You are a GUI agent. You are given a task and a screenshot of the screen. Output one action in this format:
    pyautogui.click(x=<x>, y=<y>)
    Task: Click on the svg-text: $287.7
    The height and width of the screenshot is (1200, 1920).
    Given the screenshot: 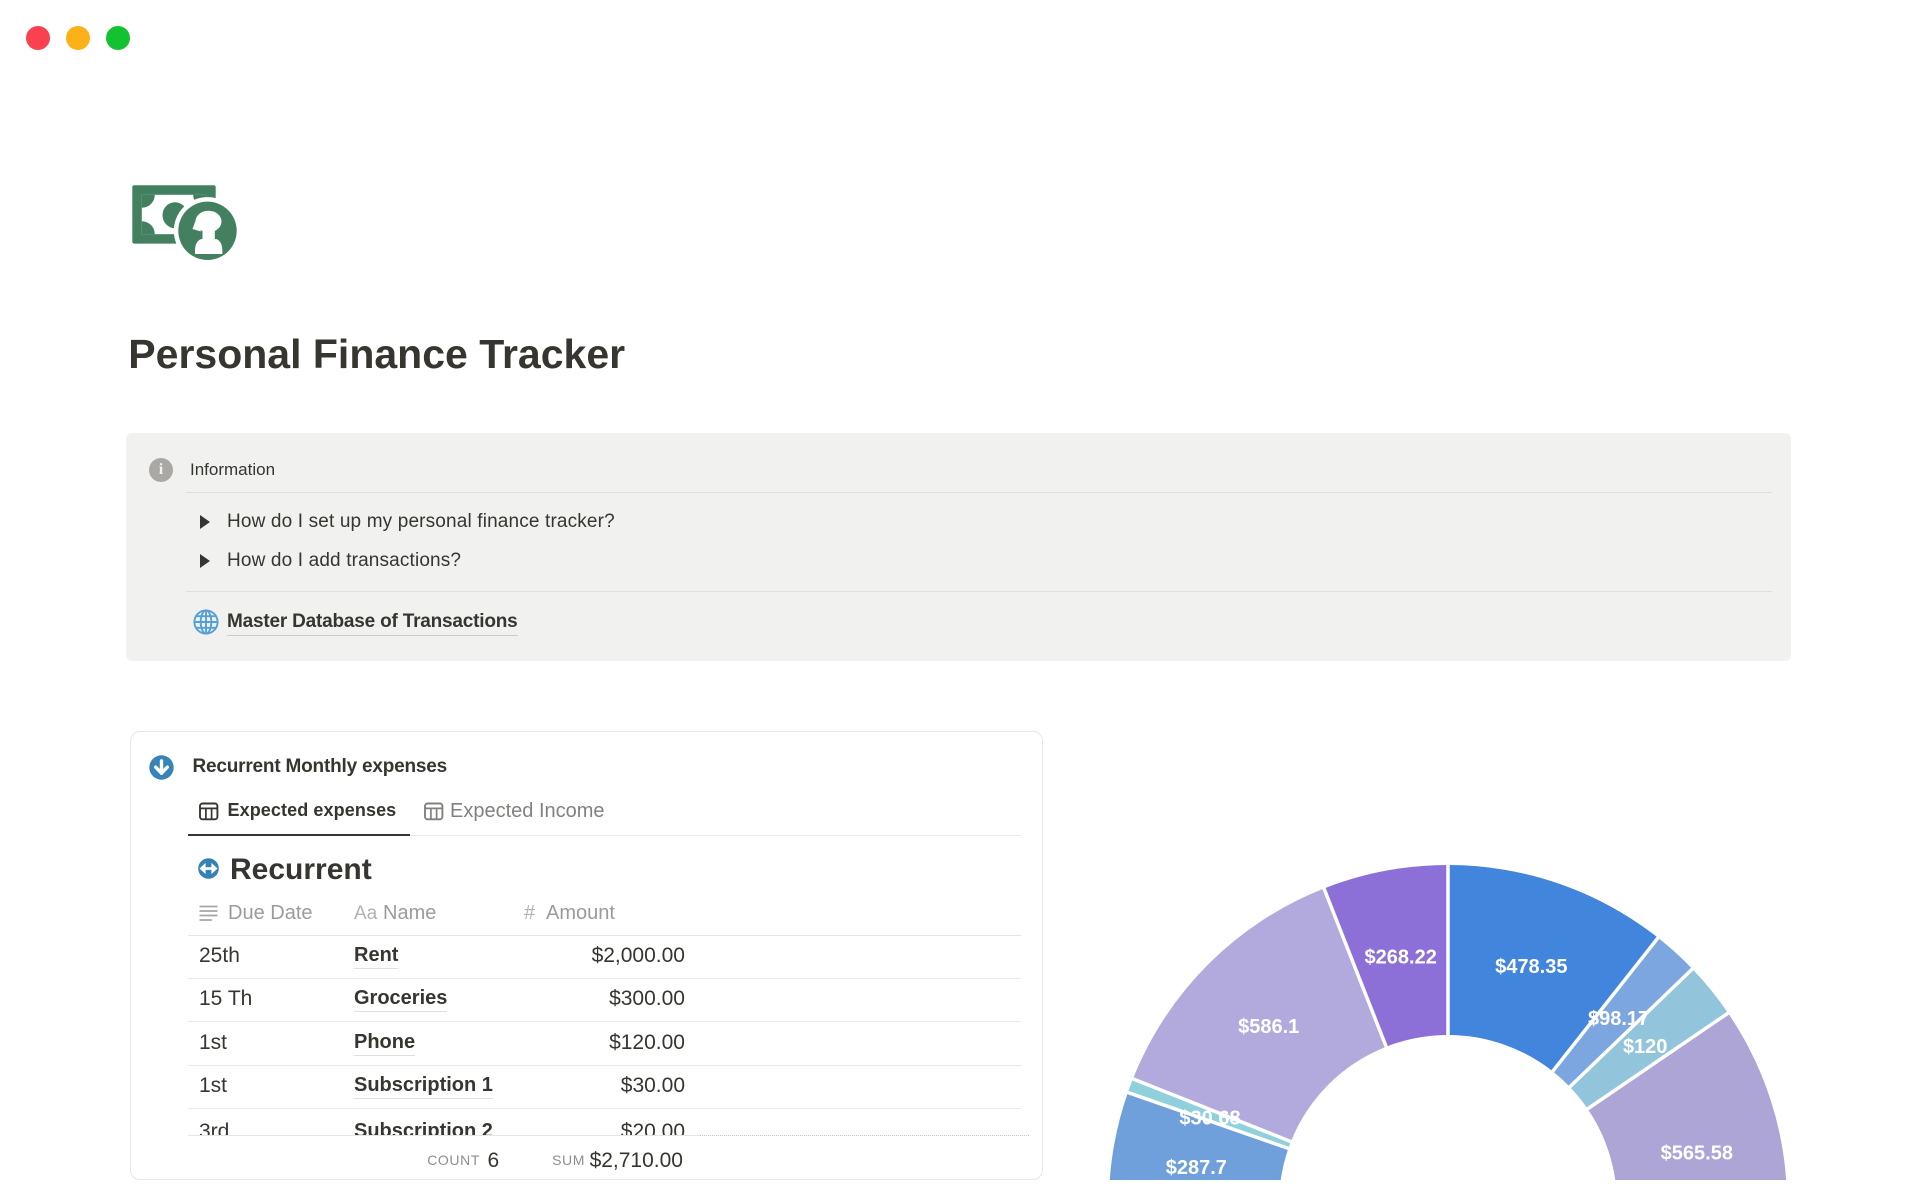 What is the action you would take?
    pyautogui.click(x=1196, y=1168)
    